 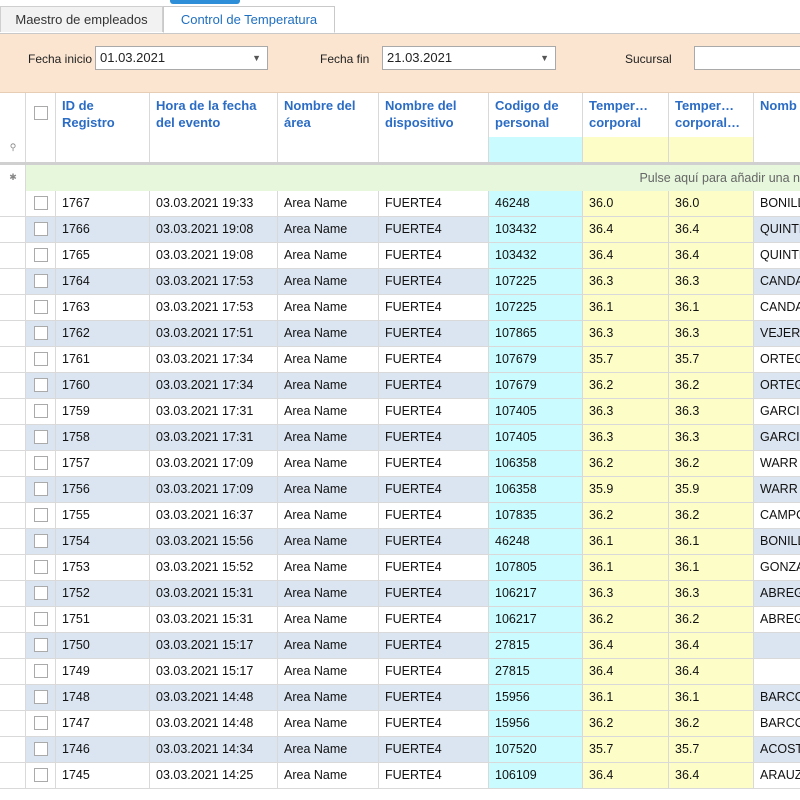 What do you see at coordinates (214, 333) in the screenshot?
I see `cell-hora: 03.03.2021 17:51` at bounding box center [214, 333].